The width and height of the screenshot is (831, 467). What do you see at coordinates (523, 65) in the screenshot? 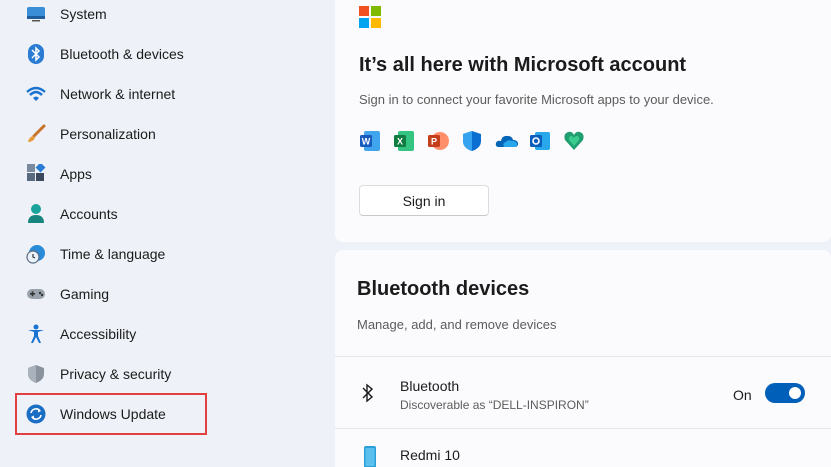
I see `microsoft-card-title: It’s all here with Microsoft account` at bounding box center [523, 65].